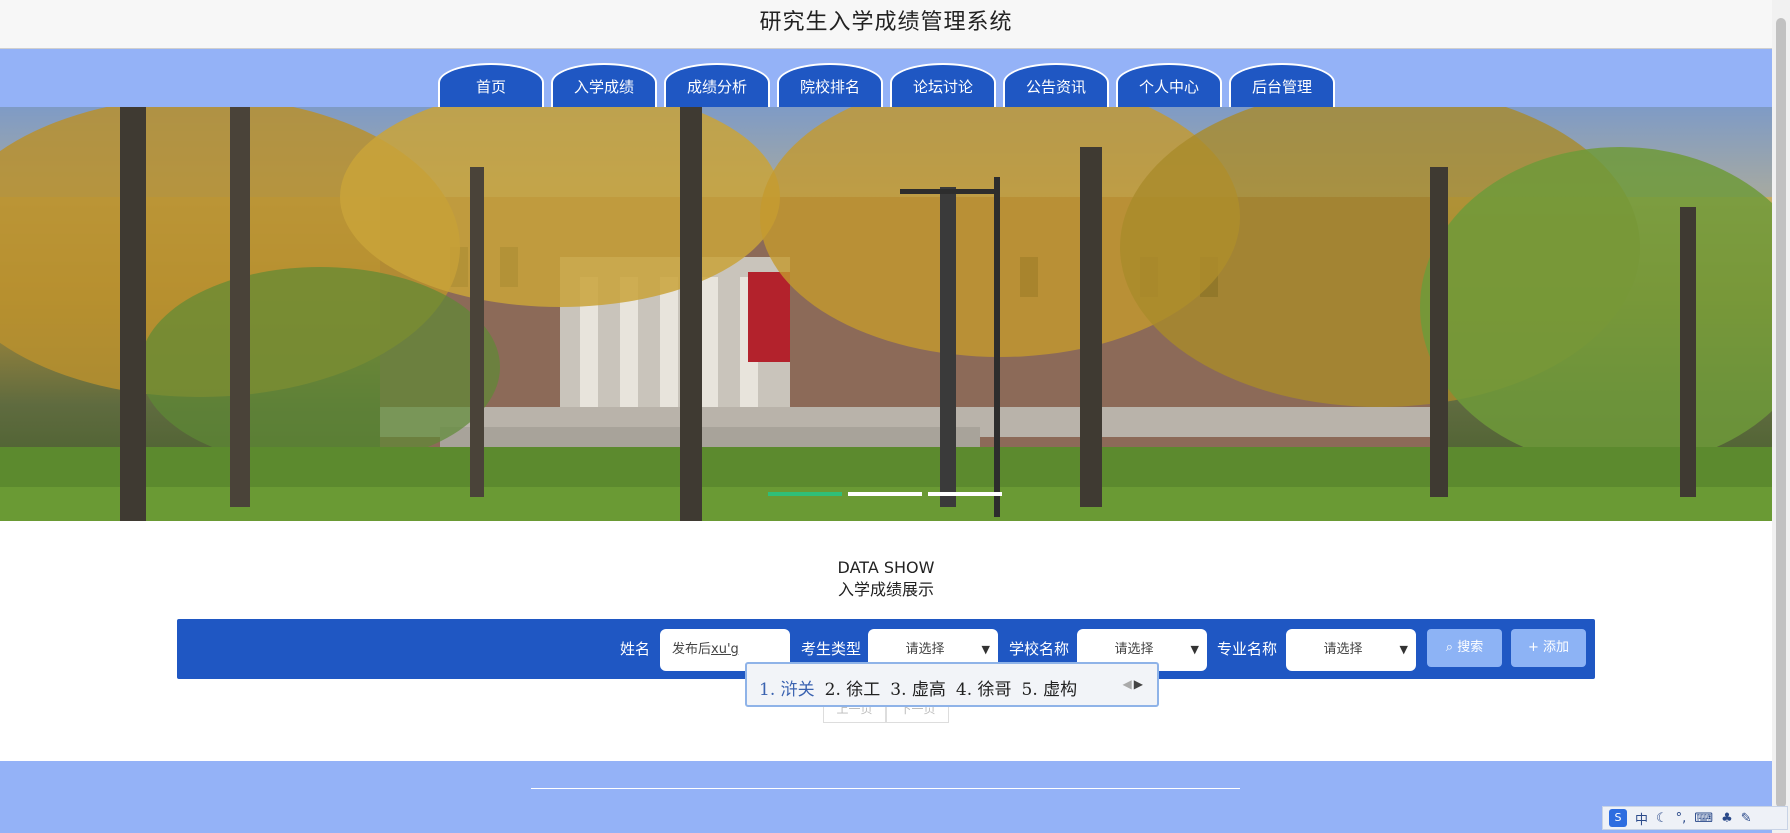 Image resolution: width=1790 pixels, height=833 pixels. Describe the element at coordinates (787, 687) in the screenshot. I see `ime-candidate-1: 1. 浒关` at that location.